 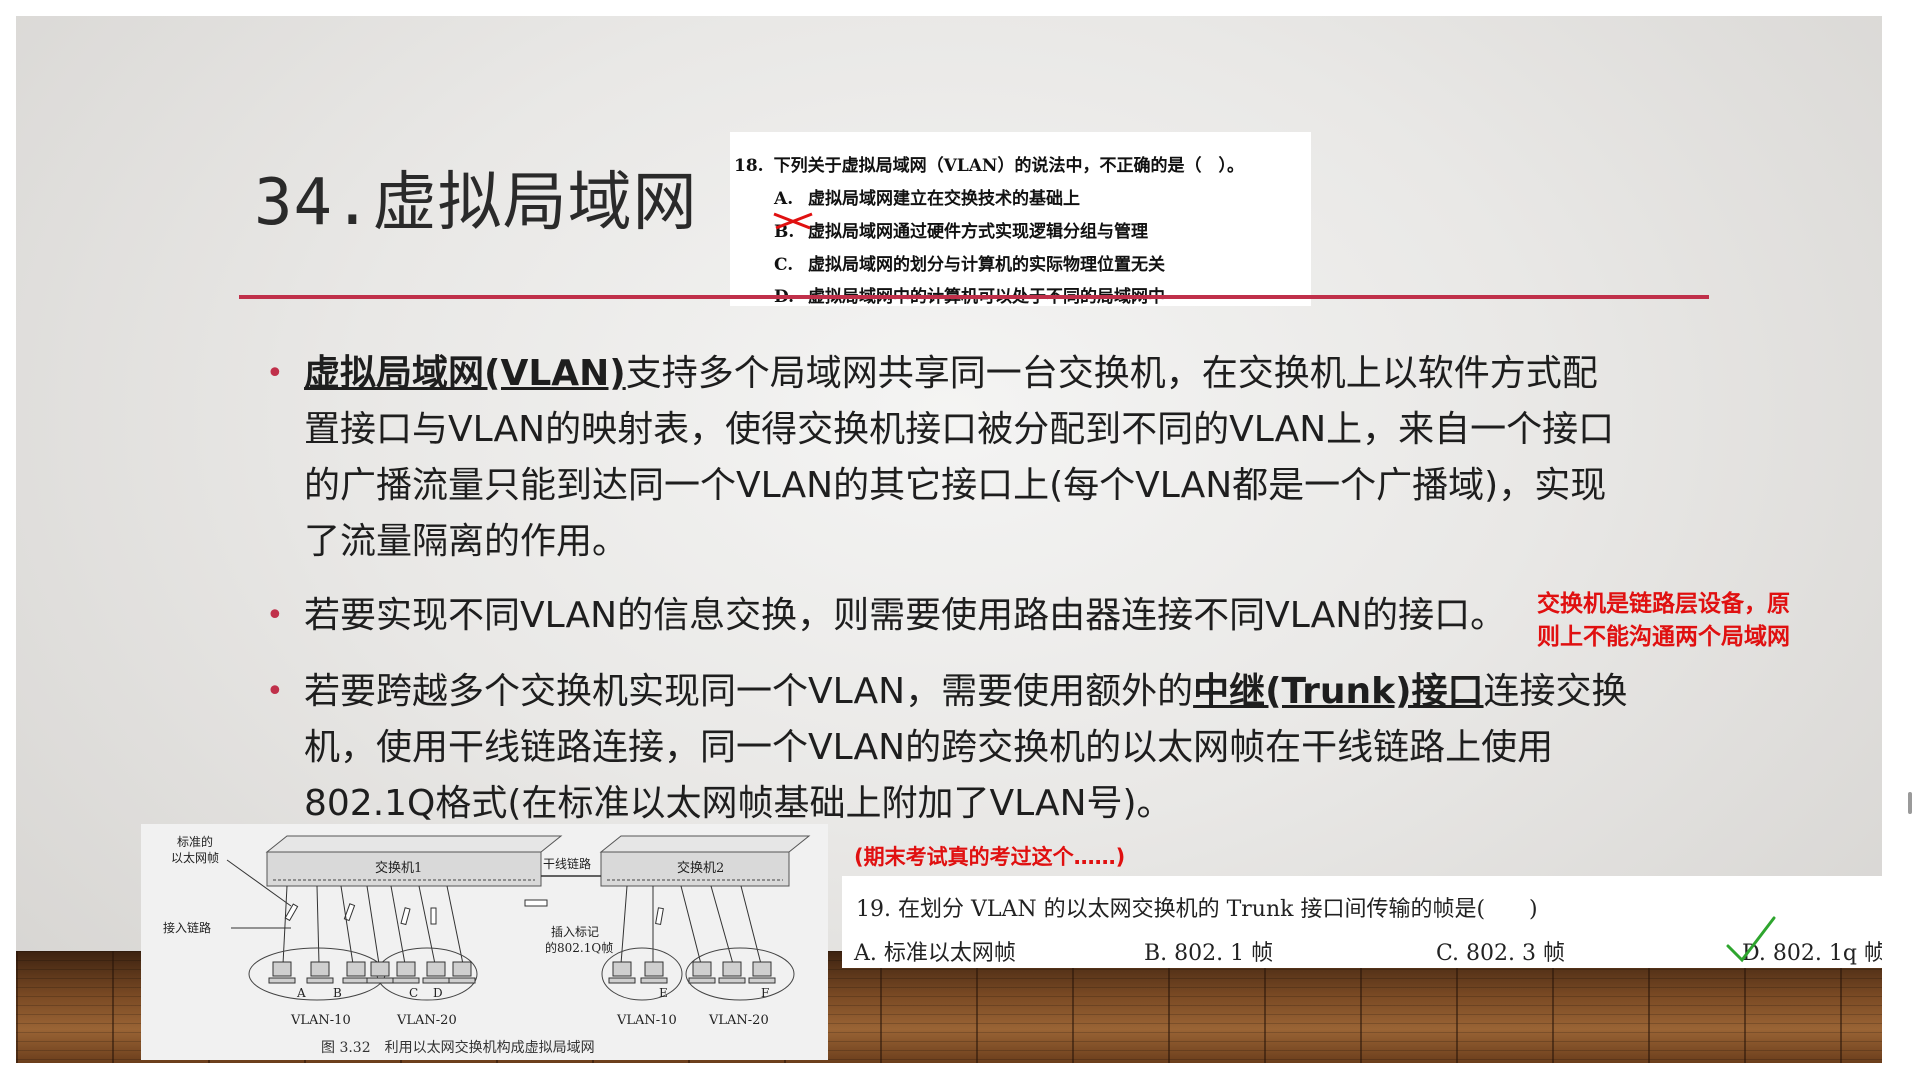 I want to click on vlan-label-3: VLAN-10, so click(x=646, y=1020).